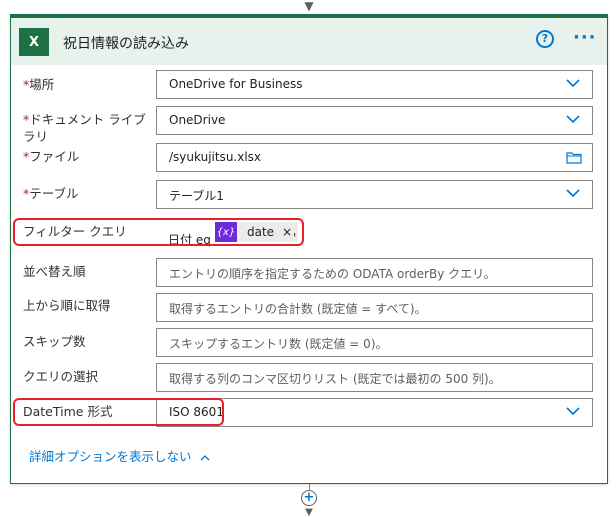  Describe the element at coordinates (335, 379) in the screenshot. I see `select-query-placeholder: 取得する列のコンマ区切りリスト (既定では最初の 500 列)。` at that location.